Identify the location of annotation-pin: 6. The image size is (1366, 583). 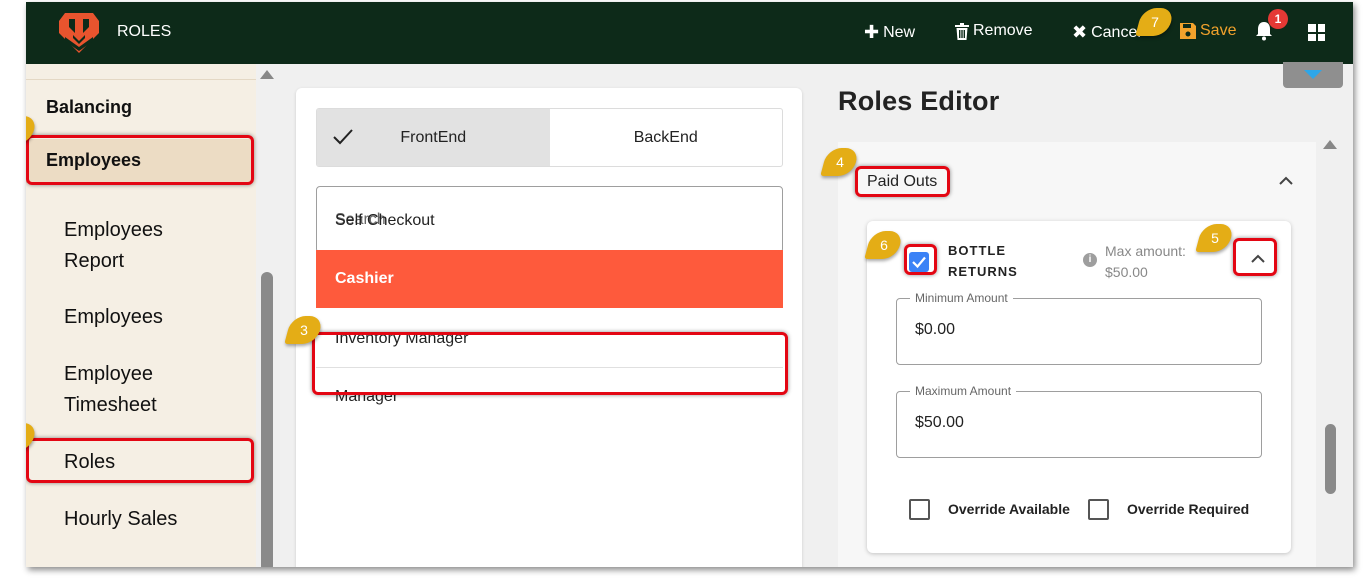
(884, 245).